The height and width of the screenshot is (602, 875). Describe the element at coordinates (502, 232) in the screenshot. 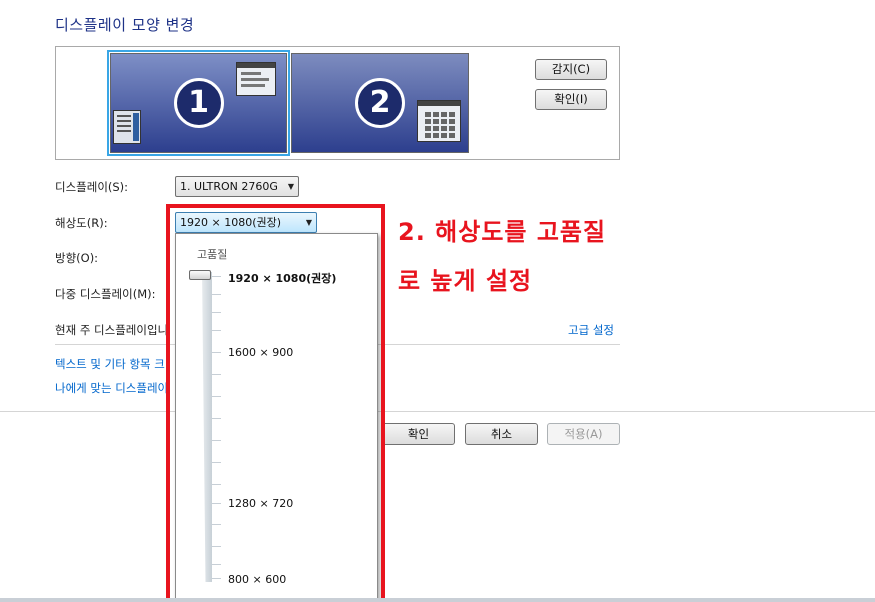

I see `annotation-text-line1: 2. 해상도를 고품질` at that location.